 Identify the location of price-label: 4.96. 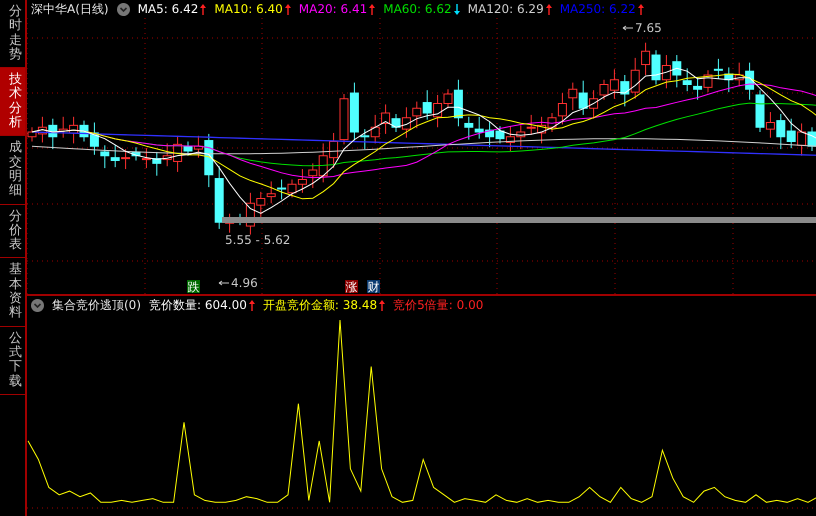
(238, 283).